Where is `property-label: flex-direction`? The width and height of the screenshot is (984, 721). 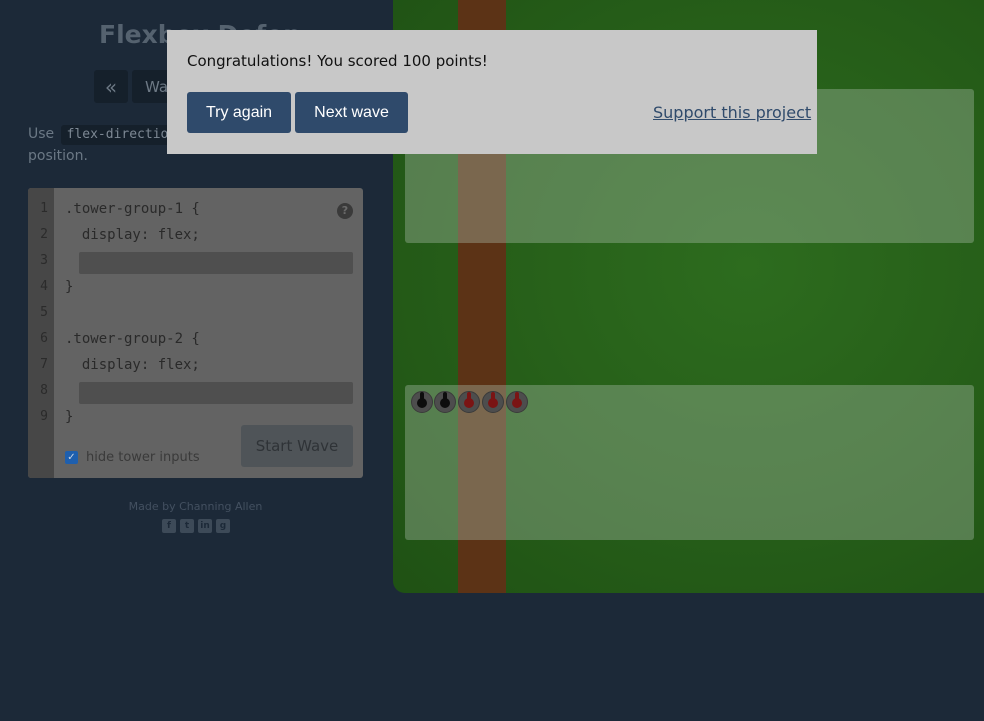 property-label: flex-direction is located at coordinates (121, 134).